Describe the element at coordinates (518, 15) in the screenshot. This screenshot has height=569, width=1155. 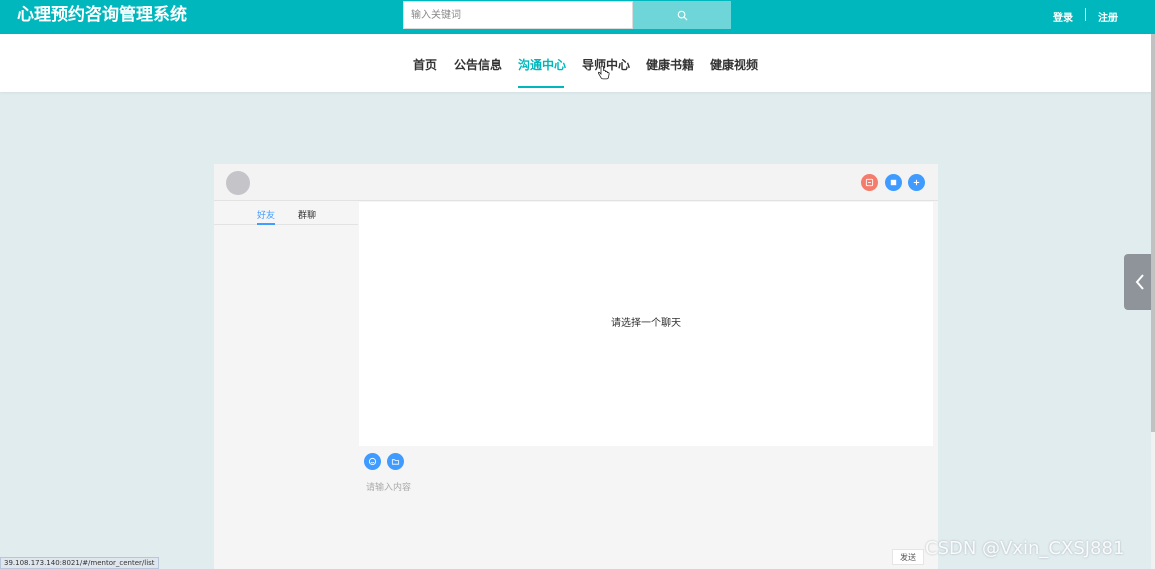
I see `search-input` at that location.